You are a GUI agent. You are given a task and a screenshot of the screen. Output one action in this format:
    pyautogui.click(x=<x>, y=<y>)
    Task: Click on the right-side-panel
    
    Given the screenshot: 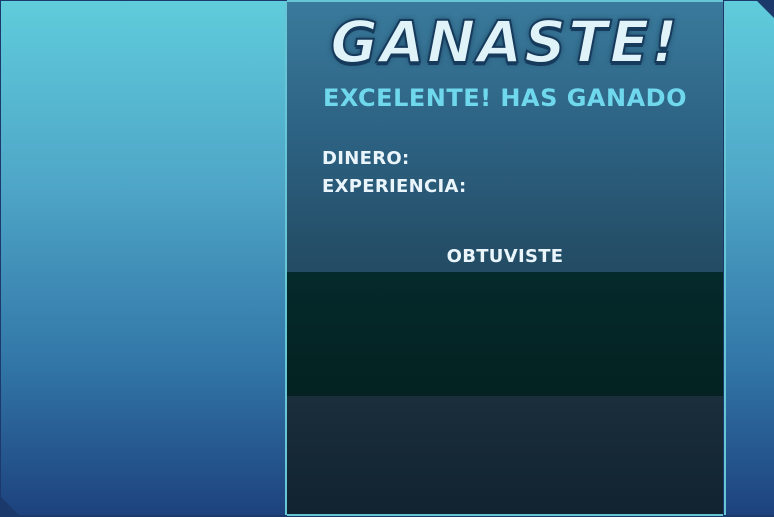 What is the action you would take?
    pyautogui.click(x=749, y=258)
    